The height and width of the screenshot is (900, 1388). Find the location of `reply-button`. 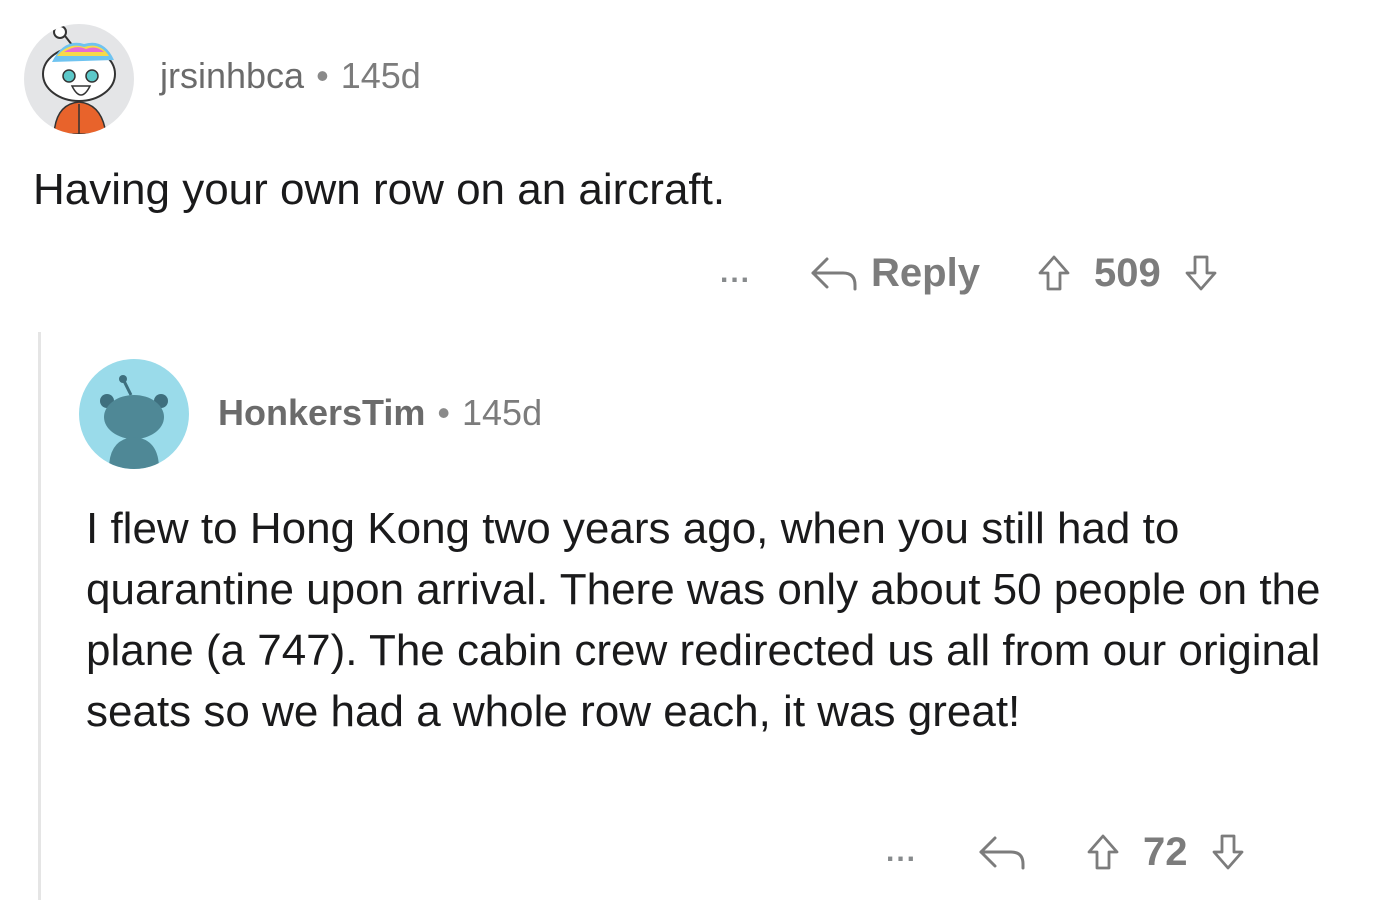

reply-button is located at coordinates (1001, 852).